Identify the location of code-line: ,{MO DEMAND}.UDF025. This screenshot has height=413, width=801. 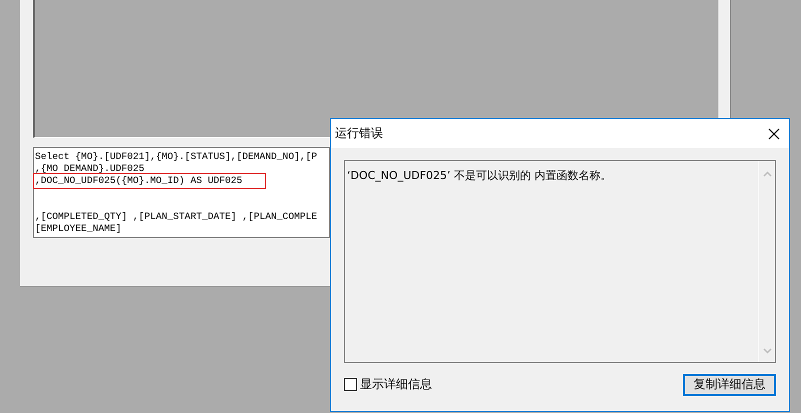
(90, 169).